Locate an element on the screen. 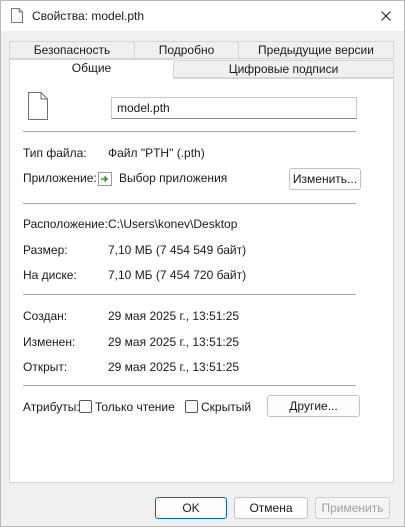 This screenshot has width=405, height=527. size-on-disk-value: 7,10 МБ (7 454 720 байт) is located at coordinates (177, 275).